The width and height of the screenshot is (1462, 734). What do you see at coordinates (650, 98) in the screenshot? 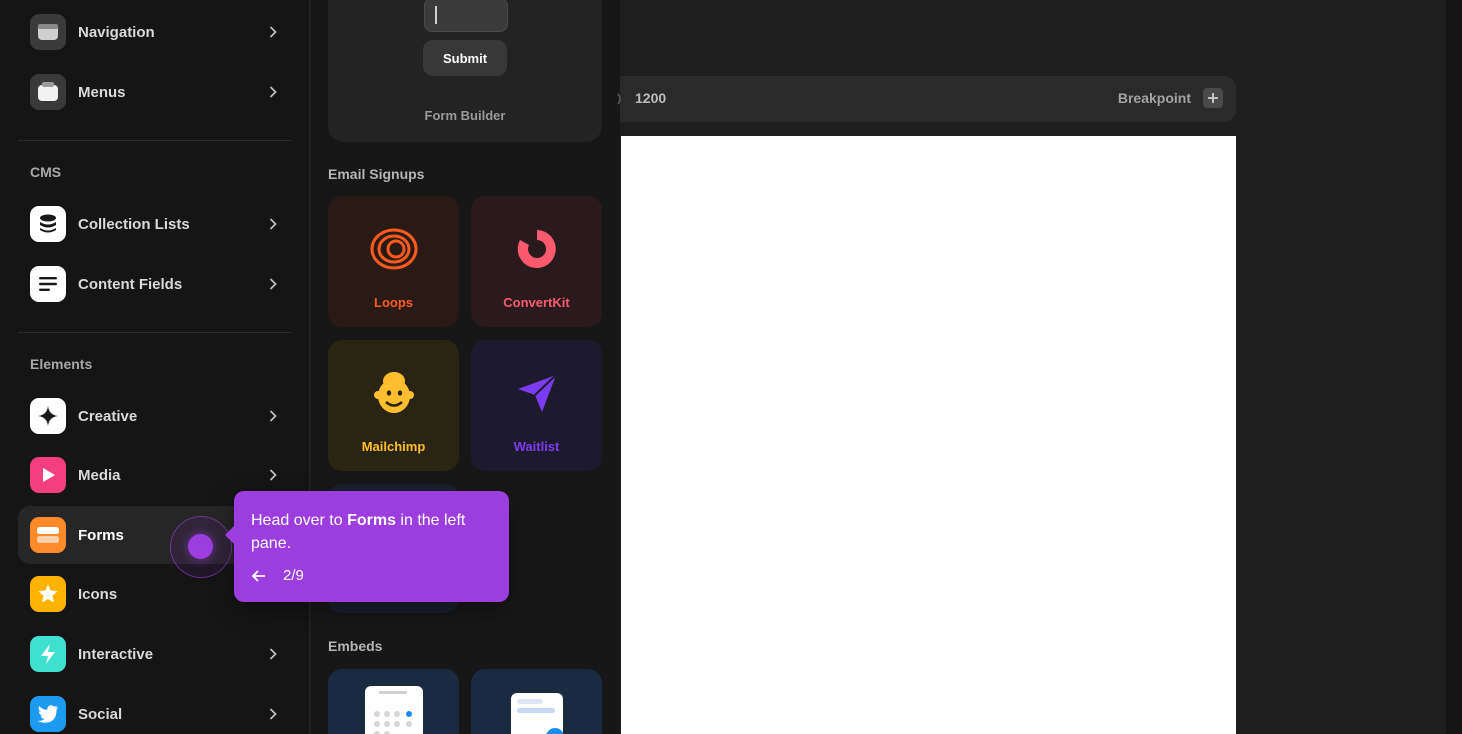
I see `breakpoint-width: 1200` at bounding box center [650, 98].